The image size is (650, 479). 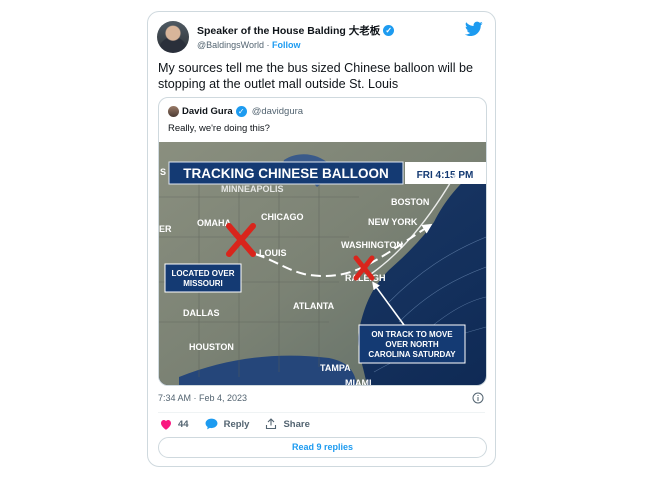 What do you see at coordinates (335, 368) in the screenshot?
I see `city-tampa: TAMPA` at bounding box center [335, 368].